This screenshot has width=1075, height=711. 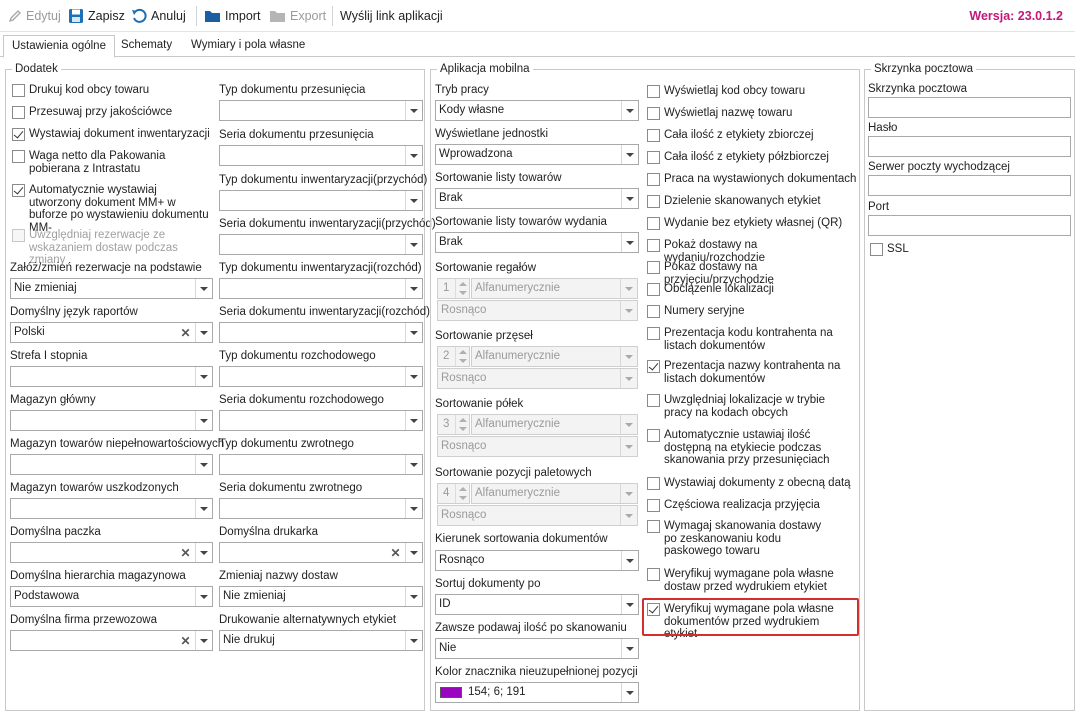 I want to click on checkbox-work-on-issued-docs: Praca na wystawionych dokumentach, so click(x=752, y=179).